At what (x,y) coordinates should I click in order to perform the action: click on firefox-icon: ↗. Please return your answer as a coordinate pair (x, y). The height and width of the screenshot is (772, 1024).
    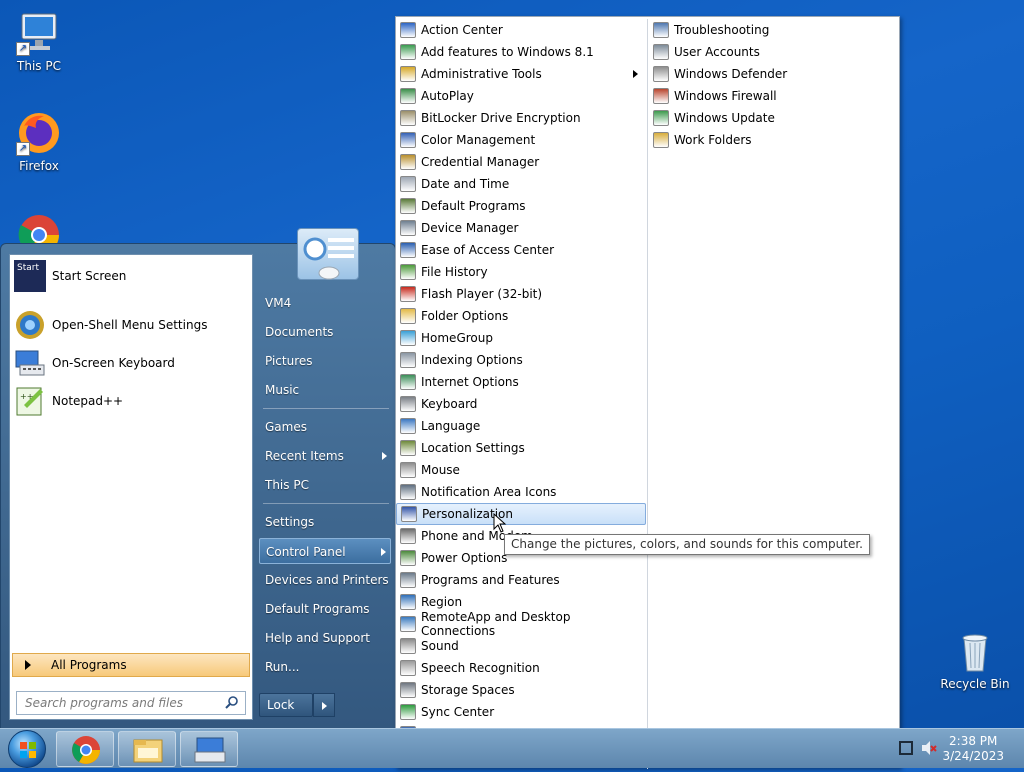
    Looking at the image, I should click on (39, 133).